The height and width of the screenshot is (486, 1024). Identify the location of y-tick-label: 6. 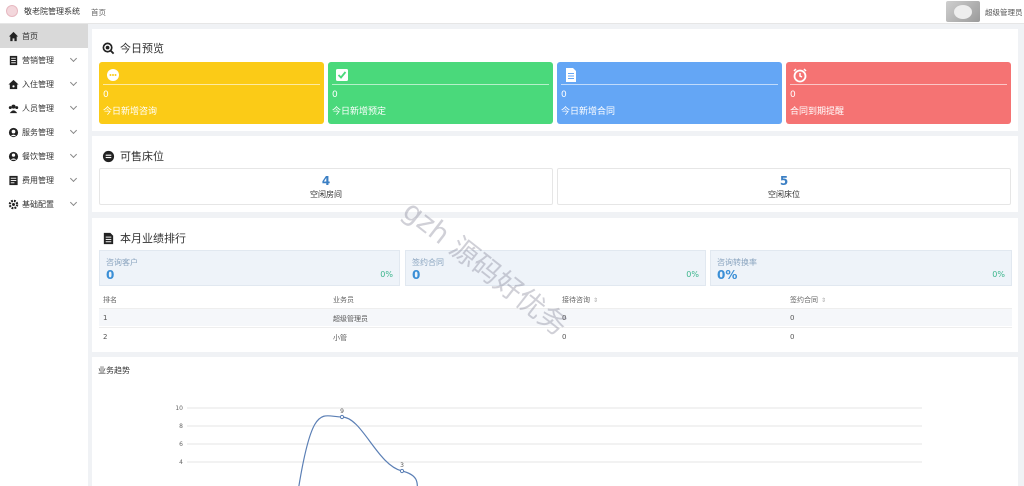
(181, 444).